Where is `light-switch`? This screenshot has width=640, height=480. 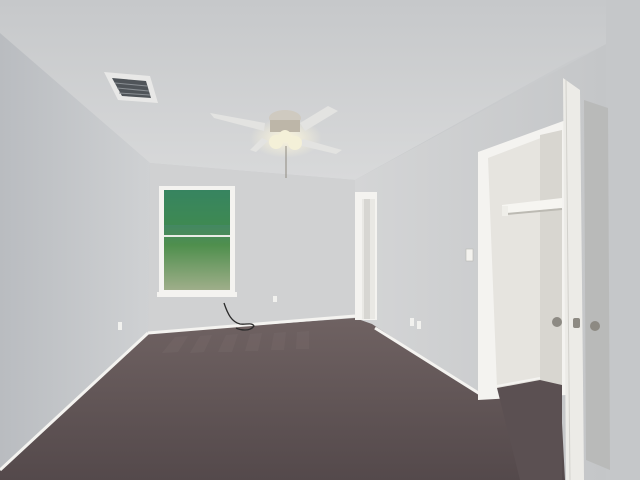
light-switch is located at coordinates (469, 255).